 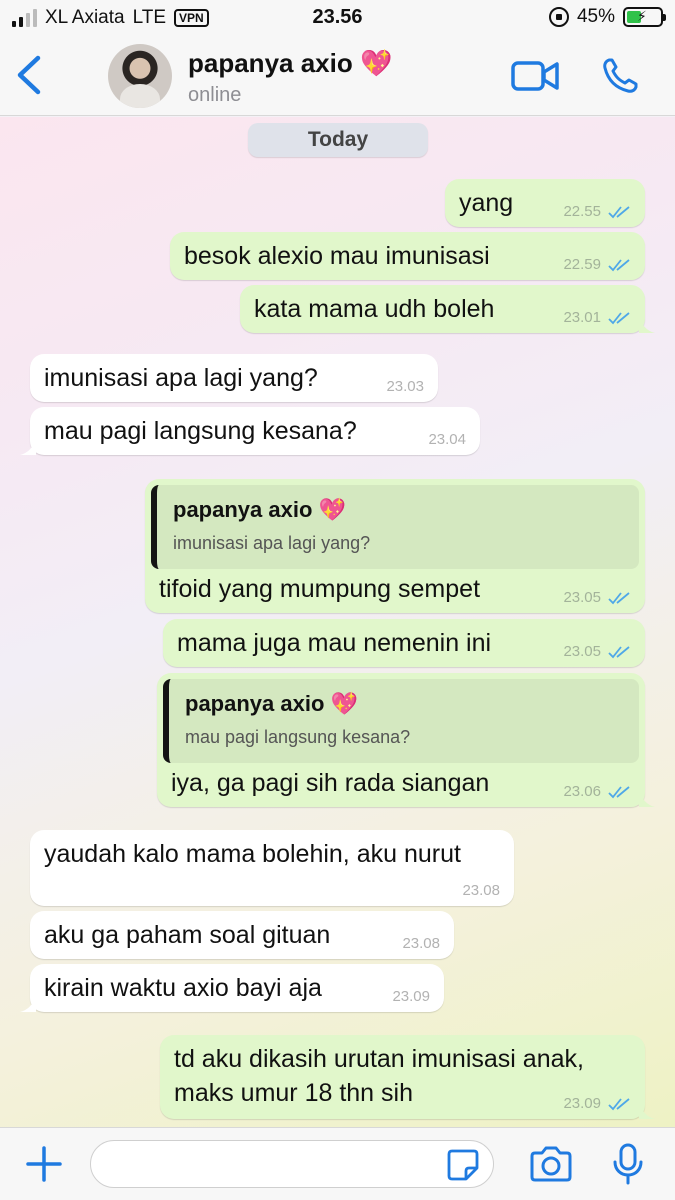 I want to click on message-text: imunisasi apa lagi yang?, so click(x=181, y=378).